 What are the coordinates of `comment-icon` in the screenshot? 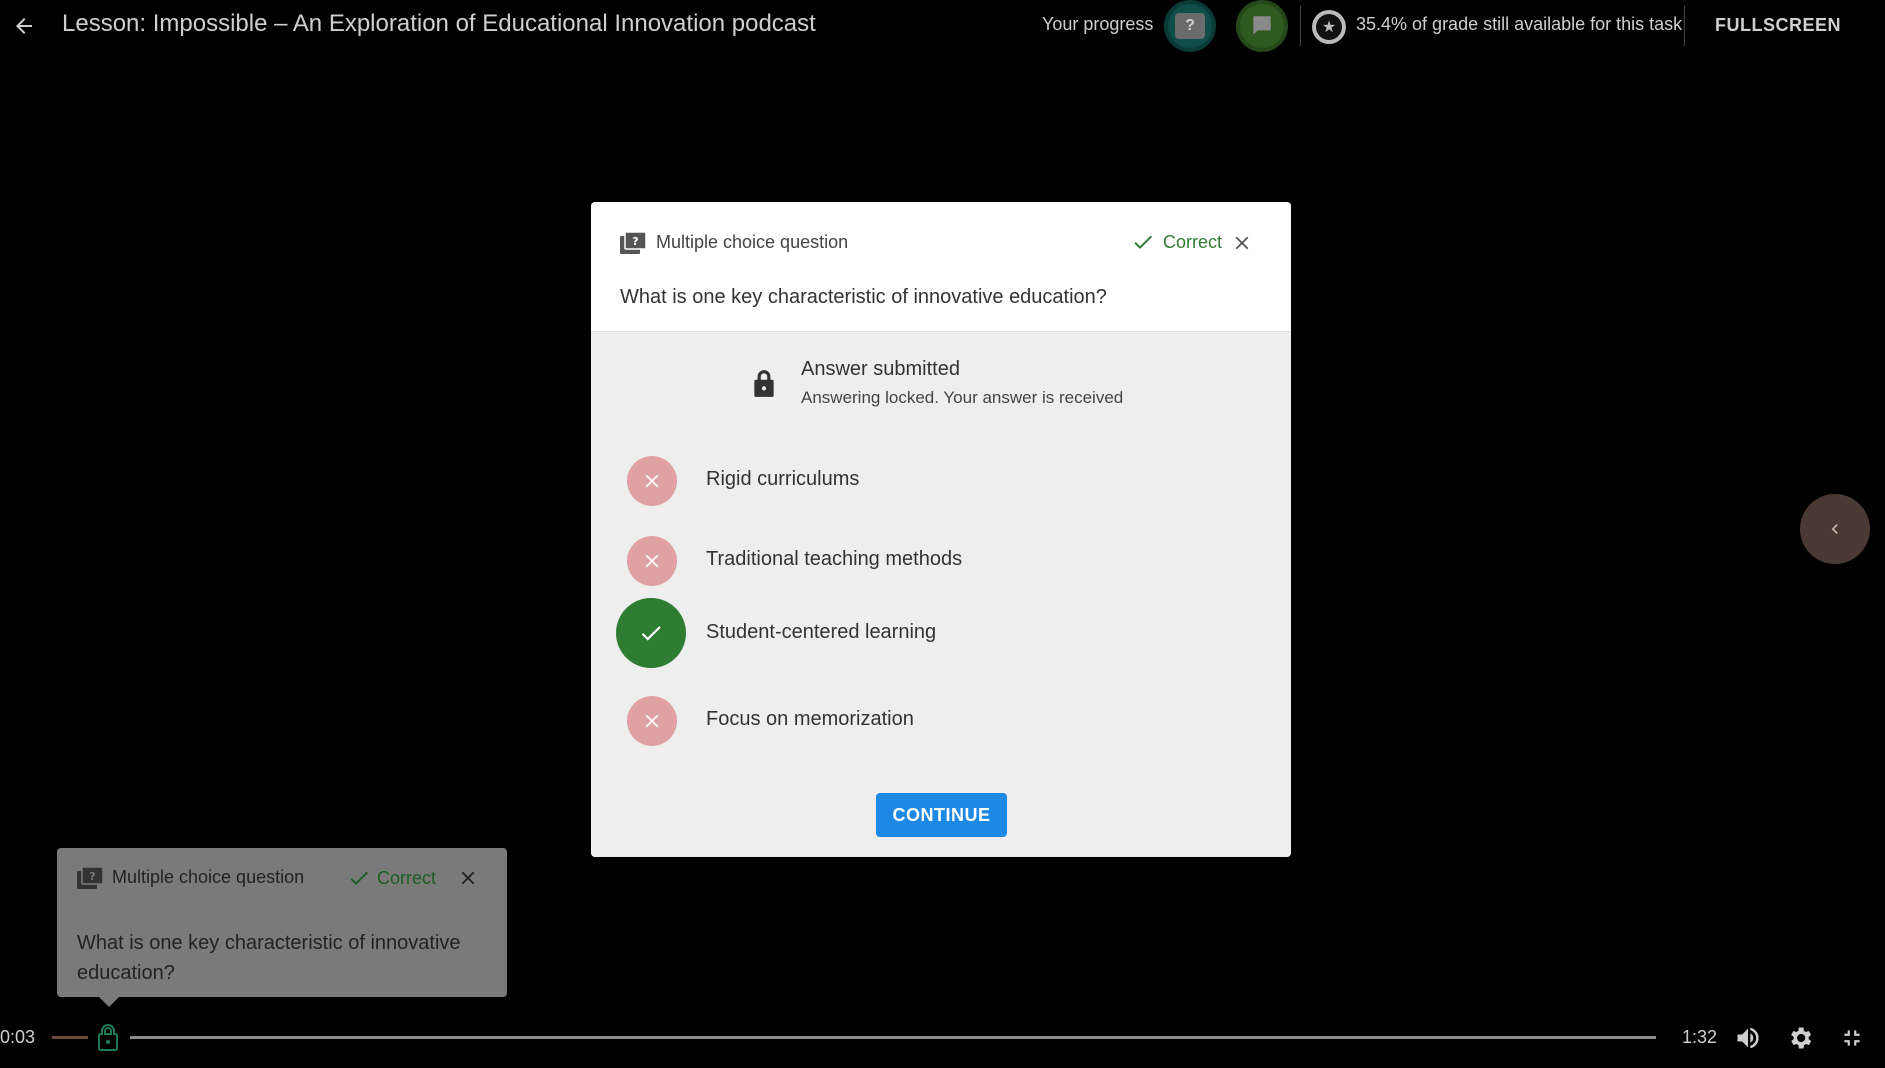 It's located at (1262, 25).